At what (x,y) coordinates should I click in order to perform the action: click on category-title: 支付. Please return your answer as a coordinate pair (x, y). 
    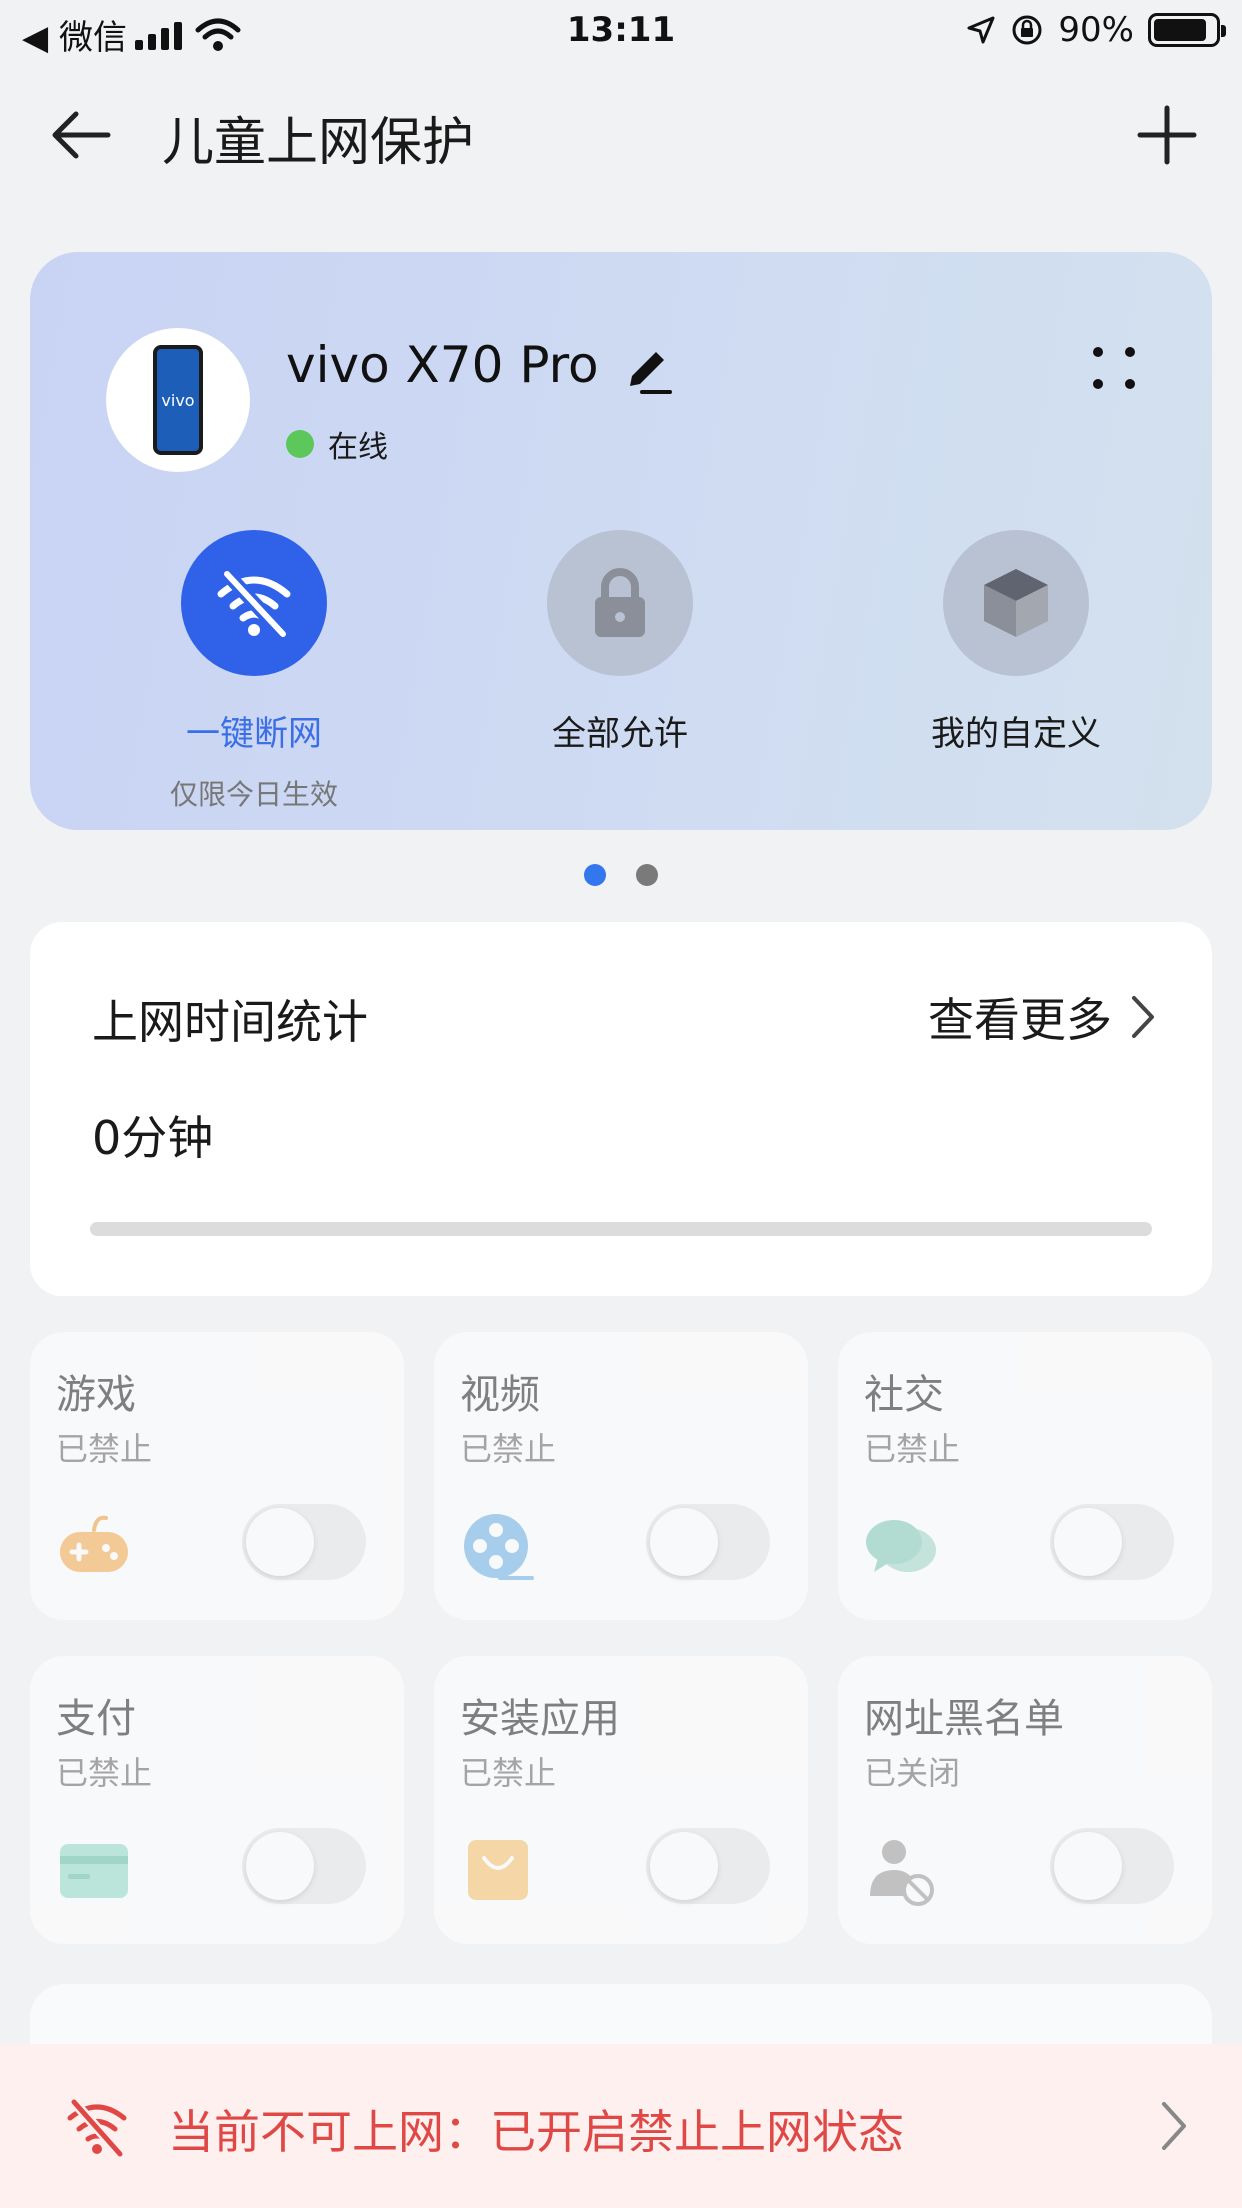
    Looking at the image, I should click on (96, 1719).